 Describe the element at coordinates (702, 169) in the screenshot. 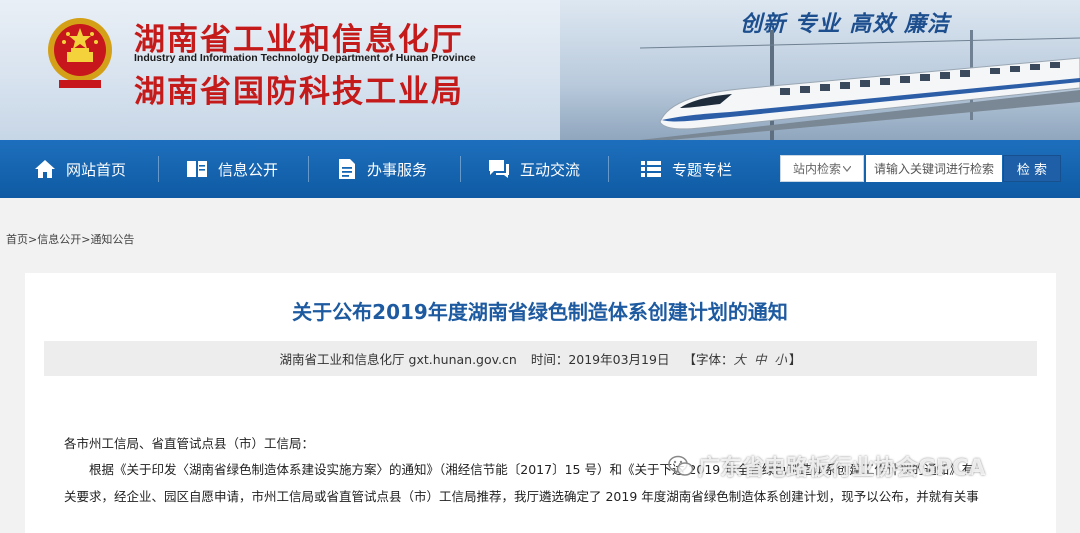

I see `nav-item-label: 专题专栏` at that location.